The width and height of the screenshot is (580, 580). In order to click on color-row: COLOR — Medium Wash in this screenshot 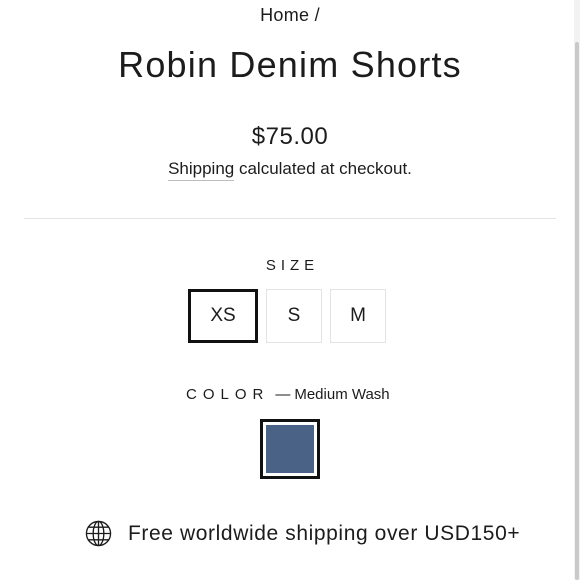, I will do `click(288, 394)`.